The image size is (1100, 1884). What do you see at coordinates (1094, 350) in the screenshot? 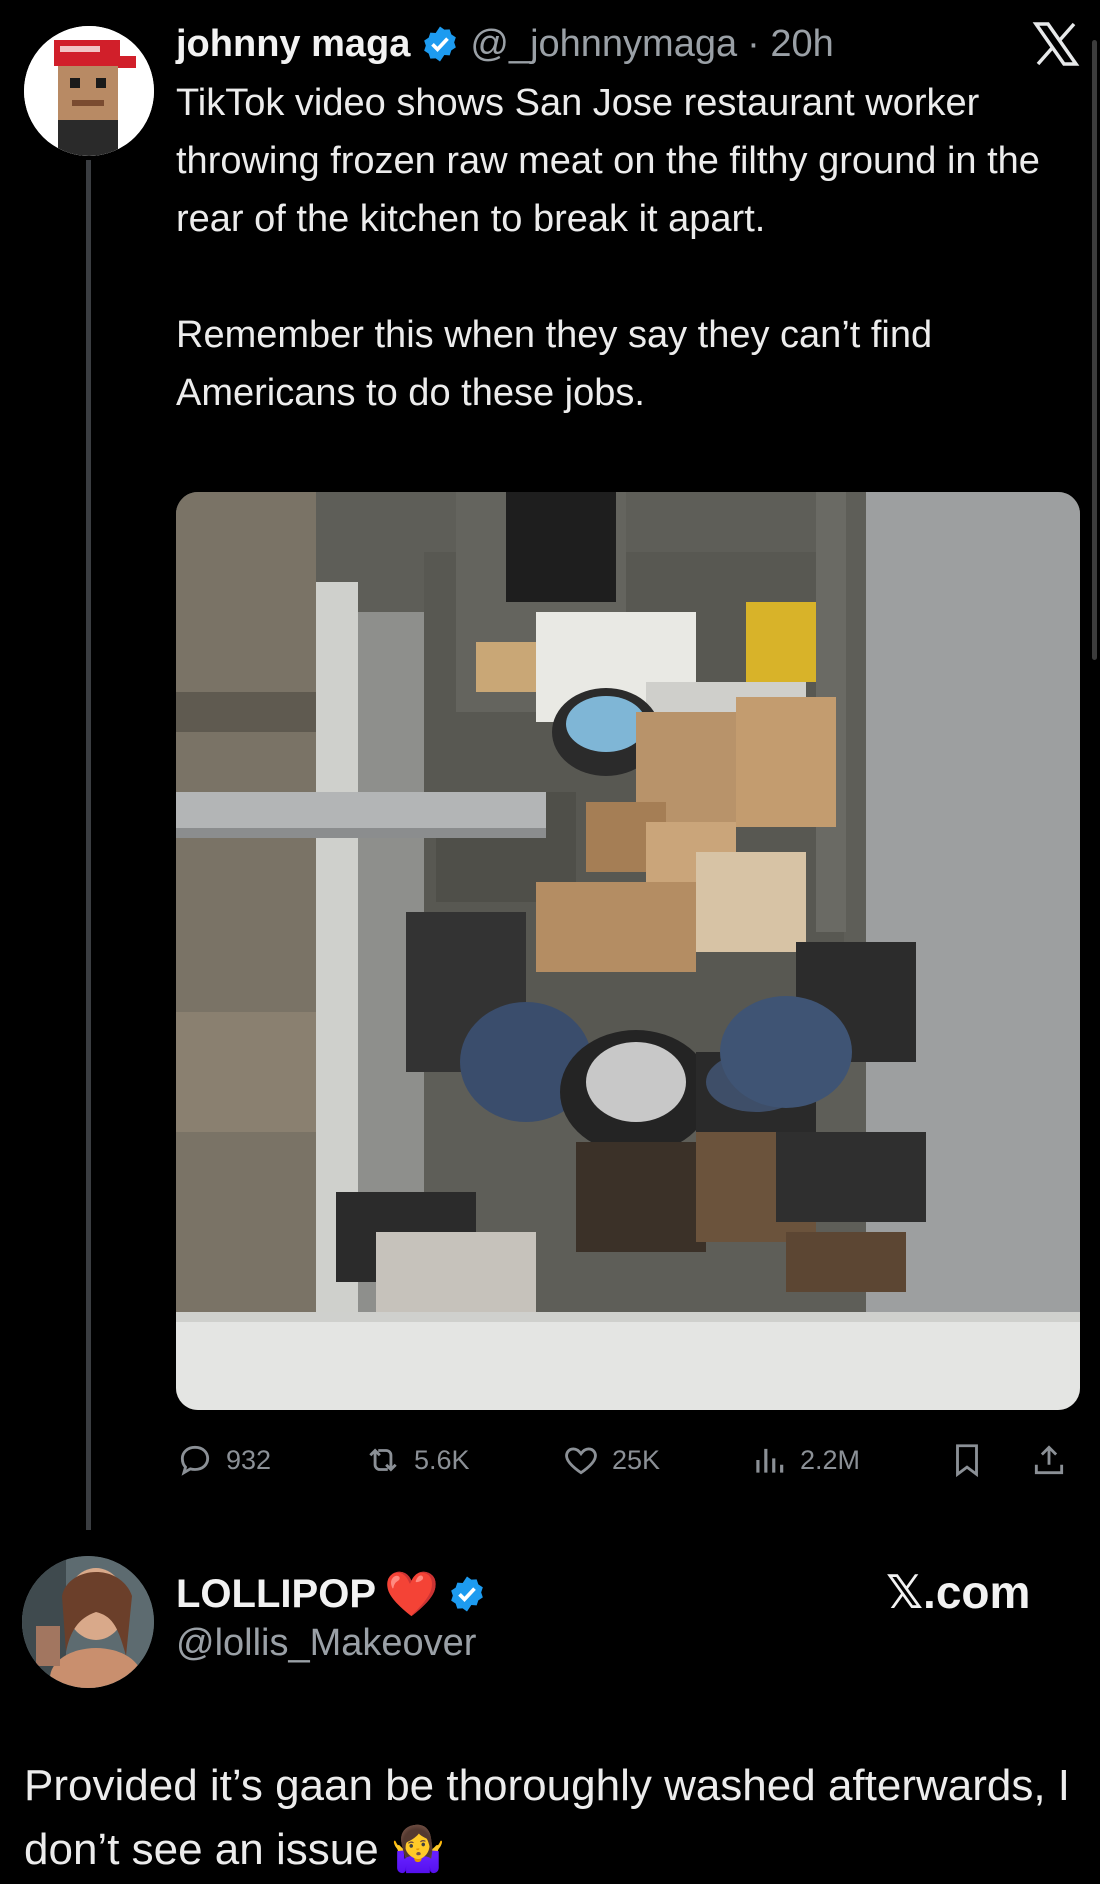
I see `scrollbar` at bounding box center [1094, 350].